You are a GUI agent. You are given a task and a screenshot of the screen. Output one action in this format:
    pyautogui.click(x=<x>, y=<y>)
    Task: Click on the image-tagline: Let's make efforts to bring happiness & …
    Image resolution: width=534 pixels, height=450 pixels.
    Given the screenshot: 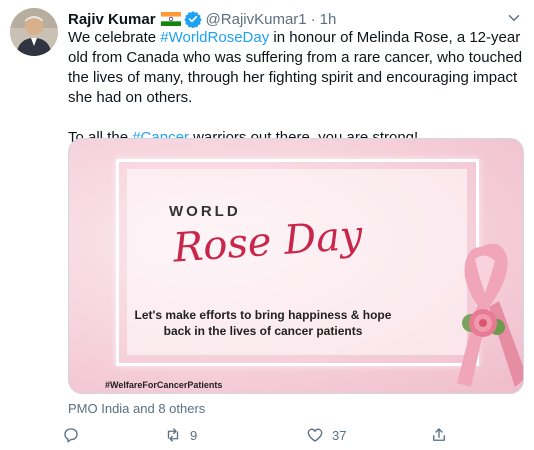 What is the action you would take?
    pyautogui.click(x=263, y=323)
    